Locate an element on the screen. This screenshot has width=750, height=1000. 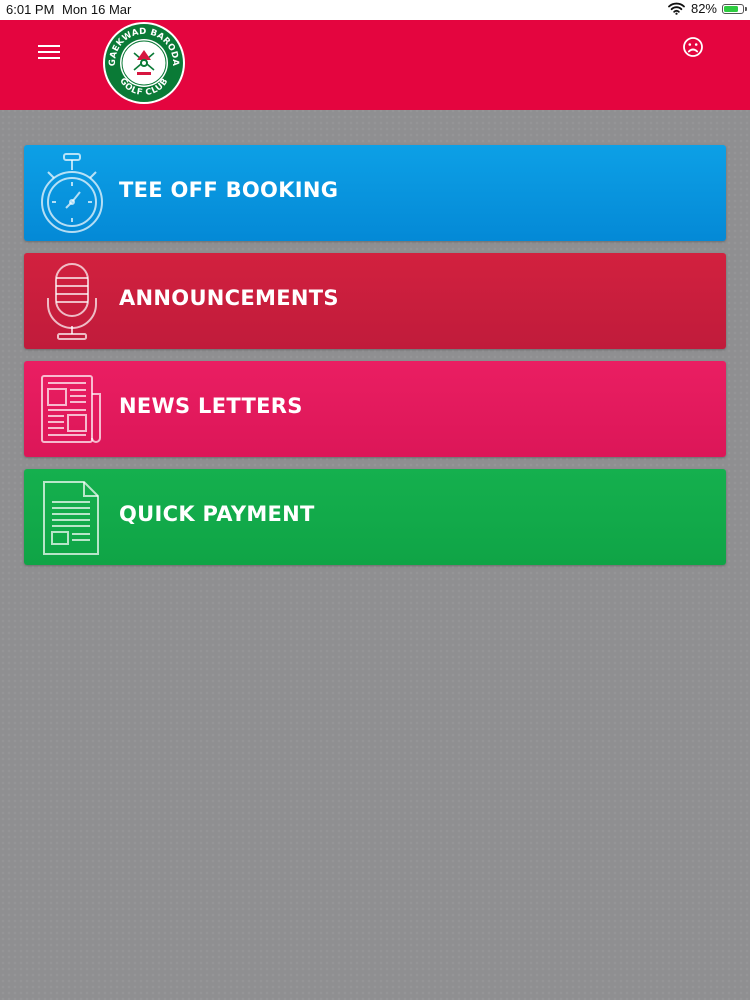
newspaper-icon is located at coordinates (71, 409).